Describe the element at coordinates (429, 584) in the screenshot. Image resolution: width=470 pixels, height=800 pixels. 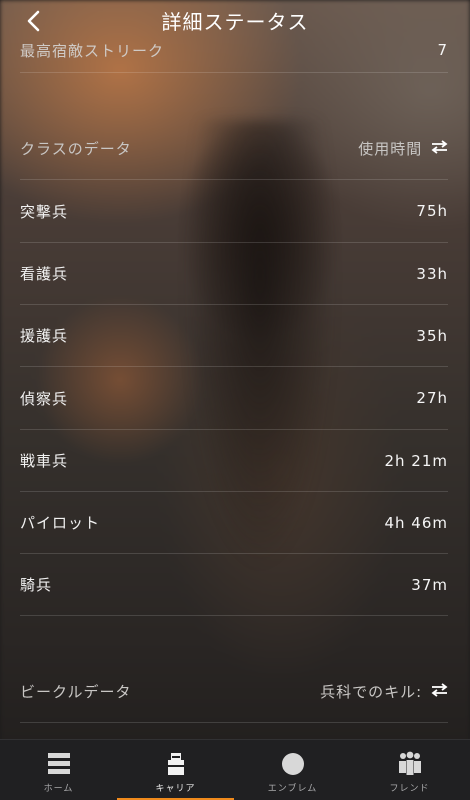
I see `class-time: 37m` at that location.